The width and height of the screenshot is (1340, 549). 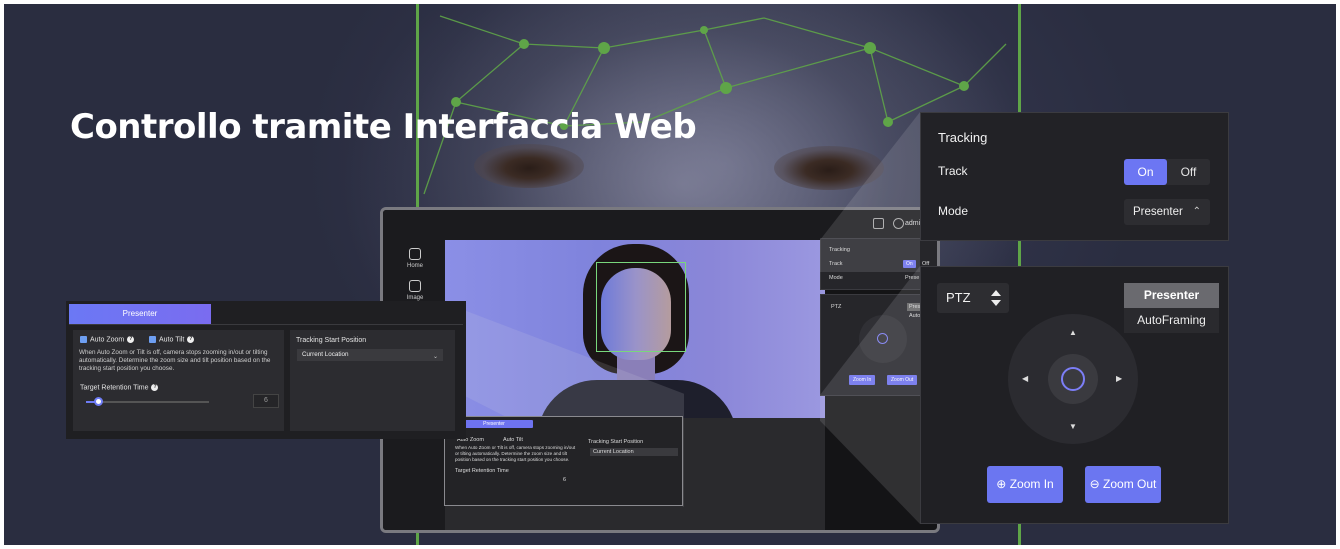 What do you see at coordinates (1001, 484) in the screenshot?
I see `zoom-in-icon: ⊕` at bounding box center [1001, 484].